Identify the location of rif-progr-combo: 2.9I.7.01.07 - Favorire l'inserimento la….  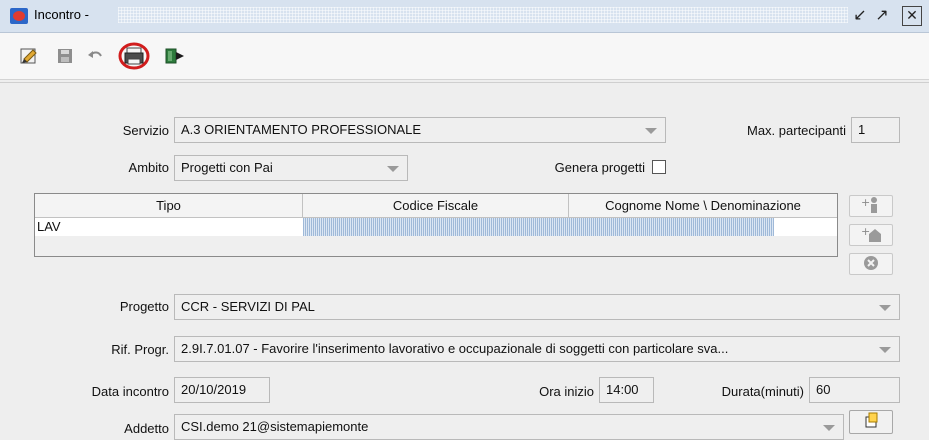
(537, 349).